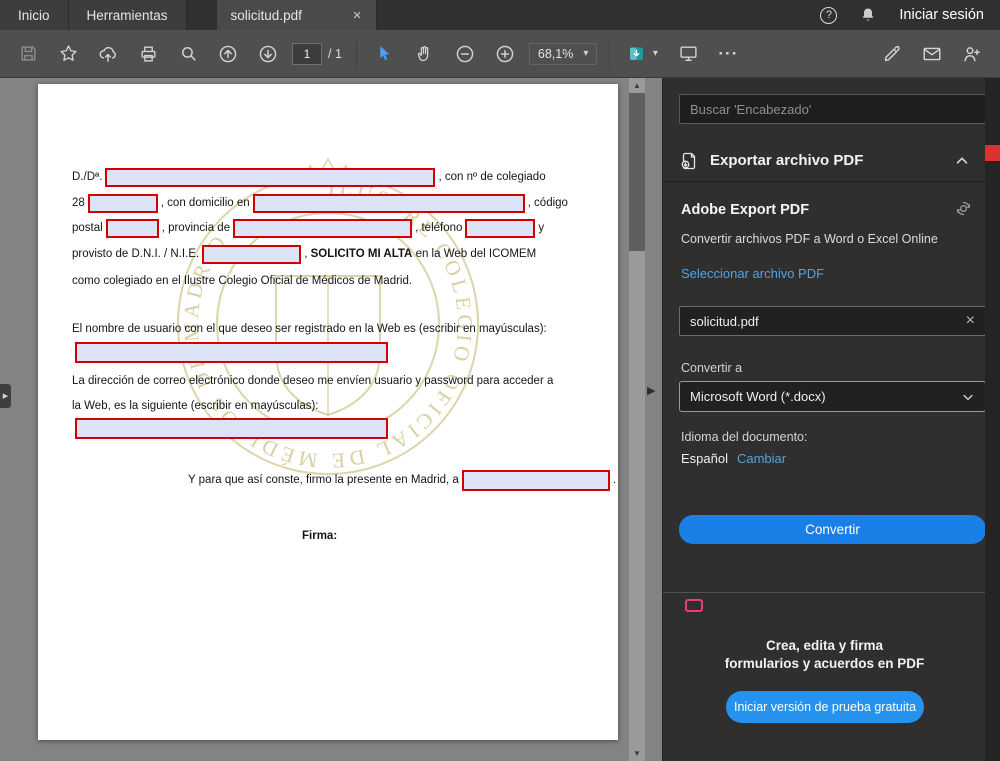 The height and width of the screenshot is (761, 1000). What do you see at coordinates (832, 109) in the screenshot?
I see `search-tools-input` at bounding box center [832, 109].